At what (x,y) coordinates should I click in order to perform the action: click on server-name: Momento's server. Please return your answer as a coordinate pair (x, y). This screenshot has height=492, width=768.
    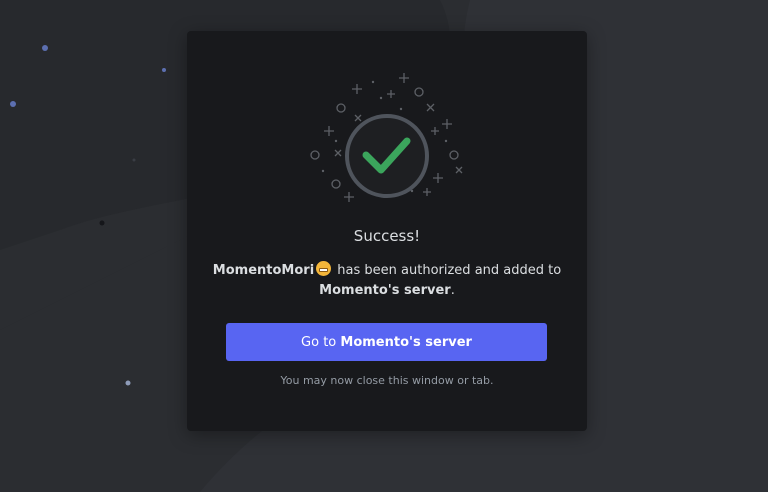
    Looking at the image, I should click on (385, 290).